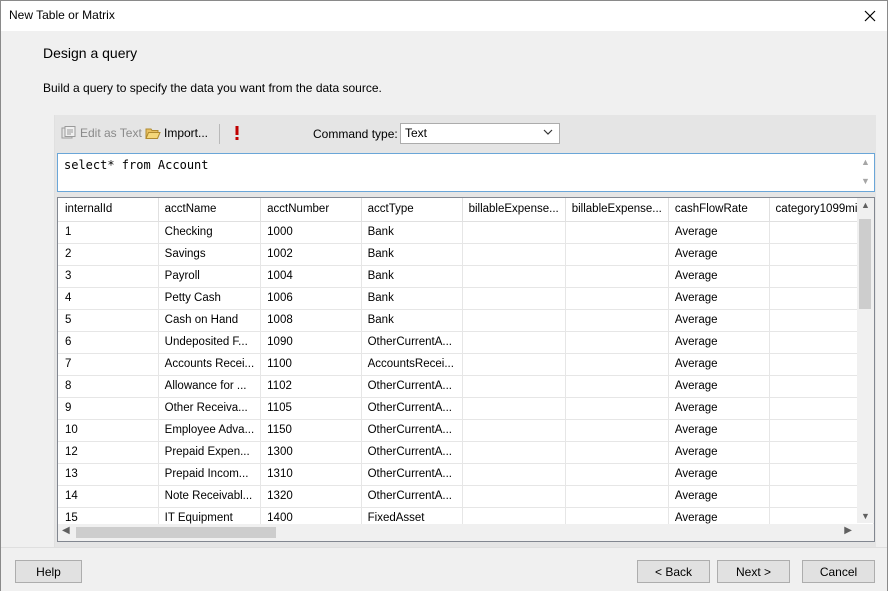  What do you see at coordinates (838, 571) in the screenshot?
I see `cancel-button: Cancel` at bounding box center [838, 571].